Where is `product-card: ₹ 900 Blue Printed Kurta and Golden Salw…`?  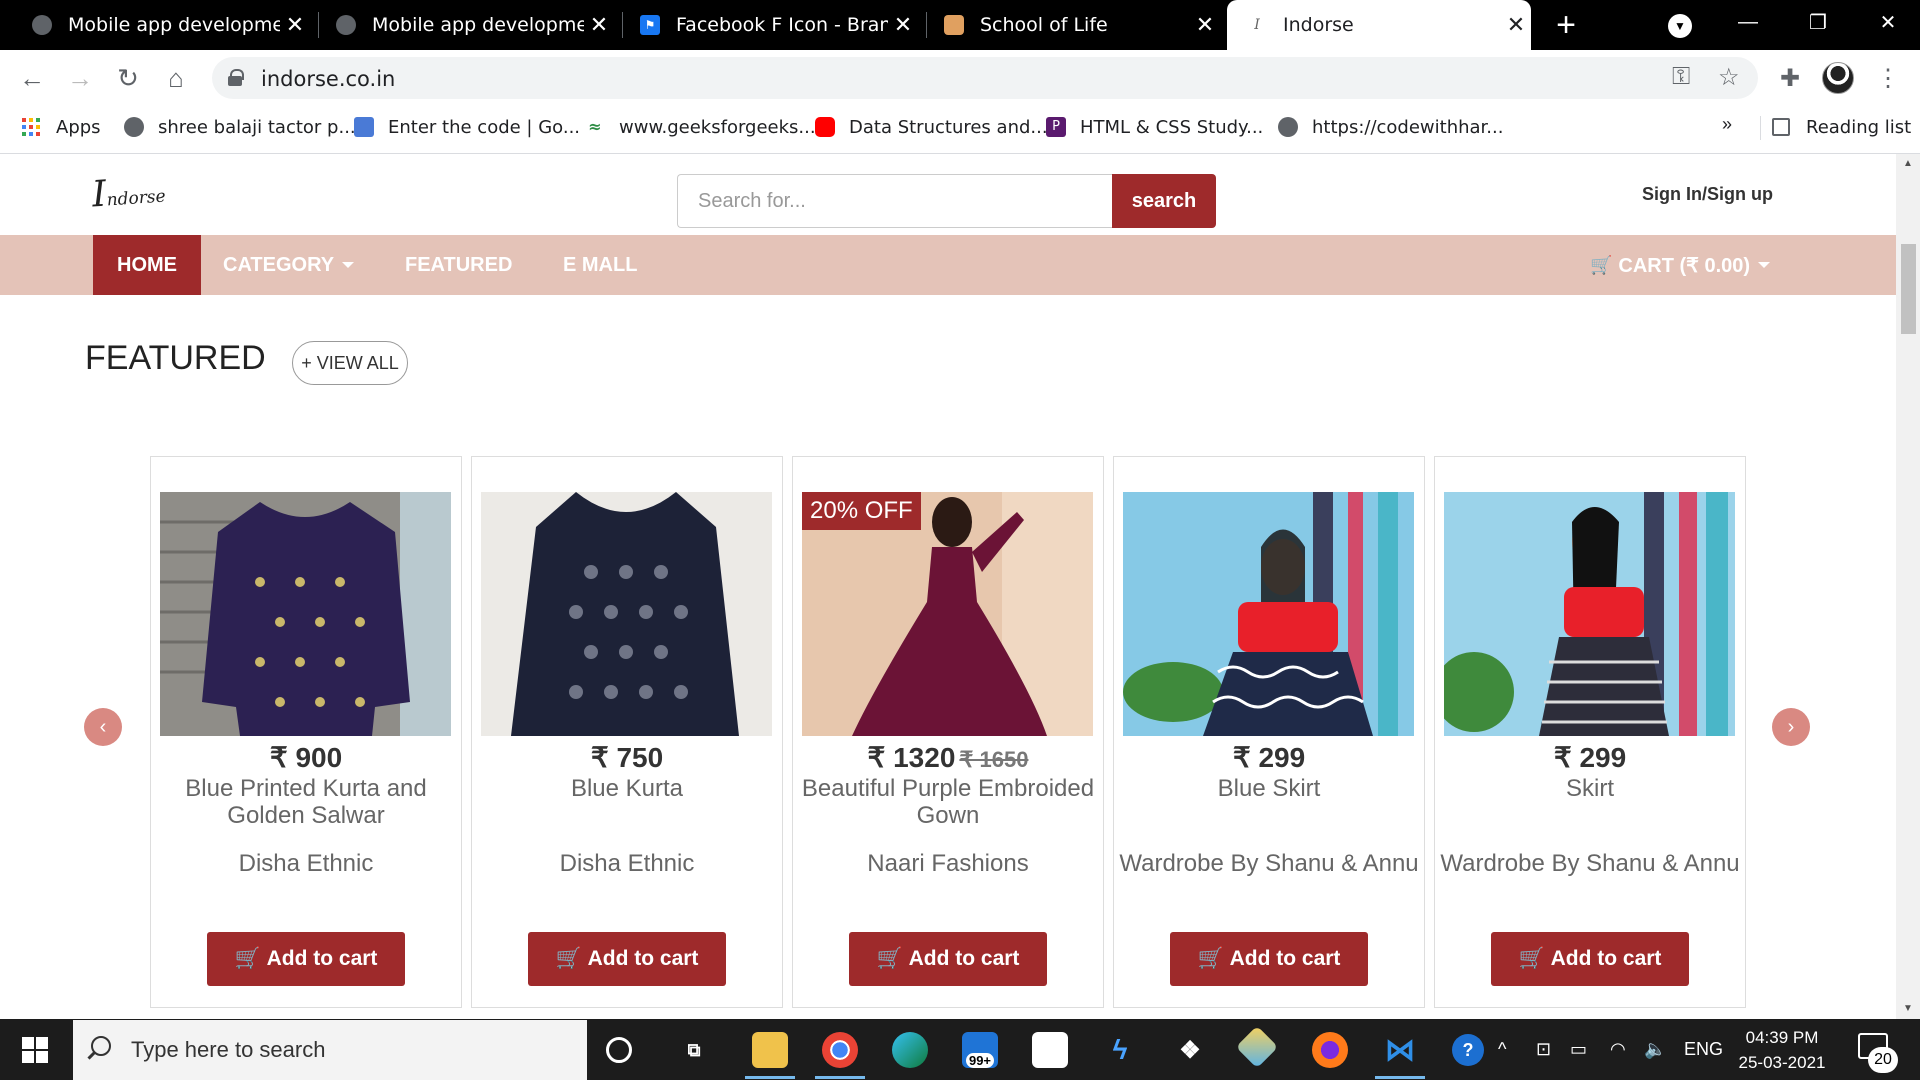
product-card: ₹ 900 Blue Printed Kurta and Golden Salw… is located at coordinates (306, 732).